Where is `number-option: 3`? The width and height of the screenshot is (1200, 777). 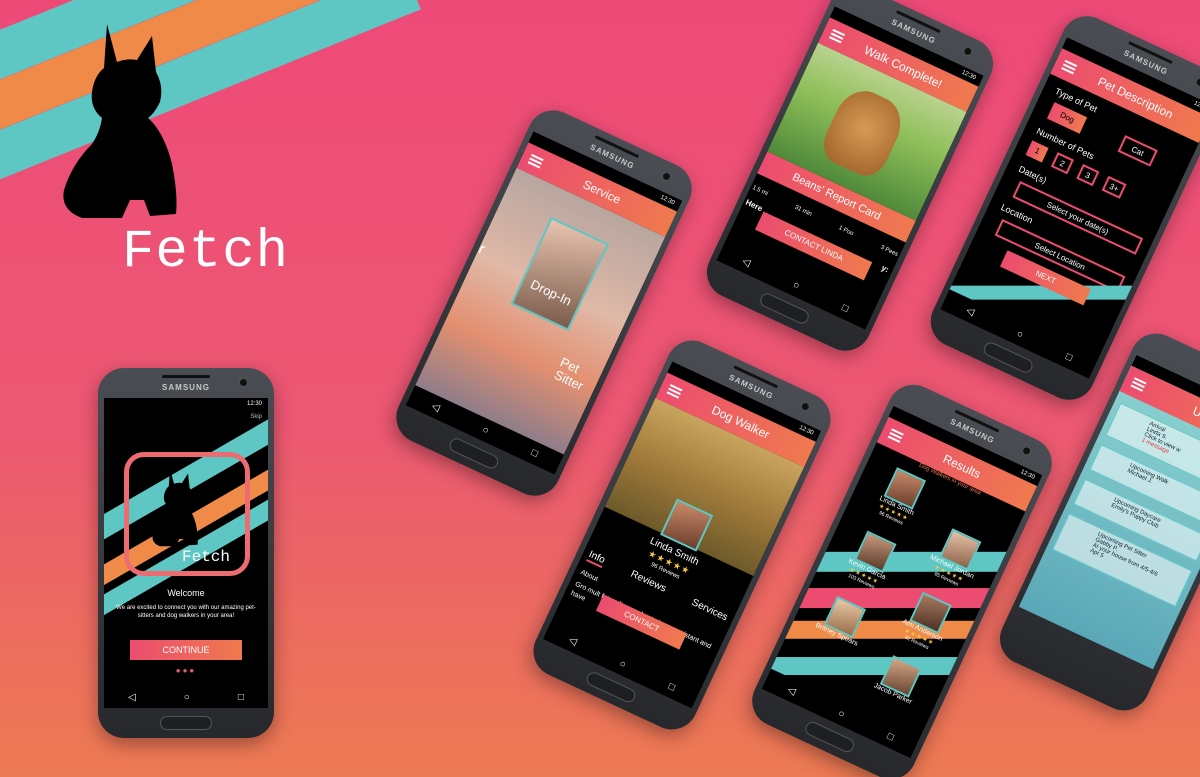 number-option: 3 is located at coordinates (1088, 175).